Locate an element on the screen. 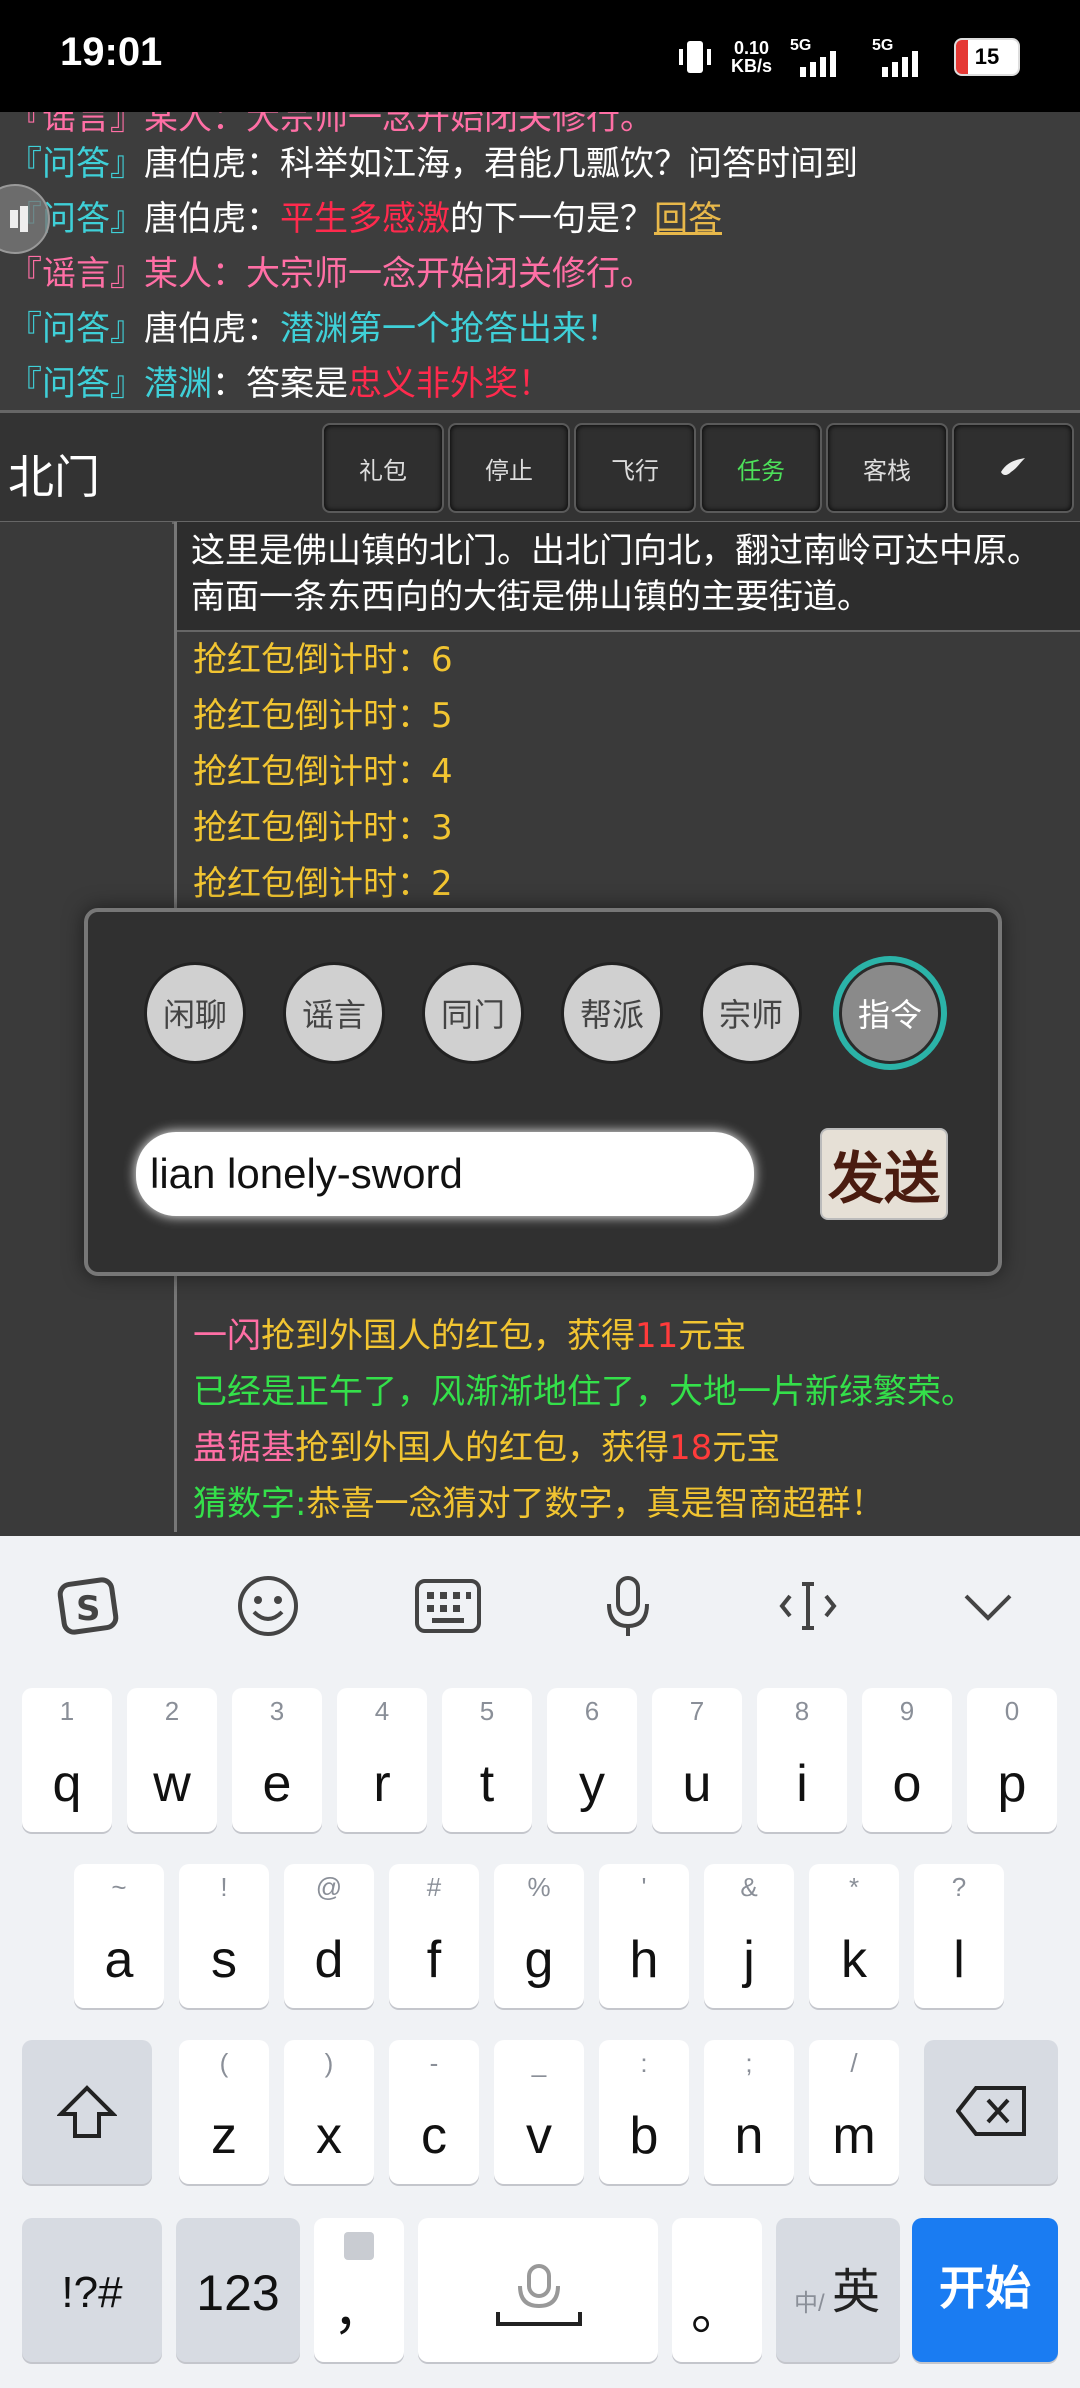 The height and width of the screenshot is (2388, 1080). chat-line: 『问答』潜渊：答案是忠义非外奖！ is located at coordinates (280, 384).